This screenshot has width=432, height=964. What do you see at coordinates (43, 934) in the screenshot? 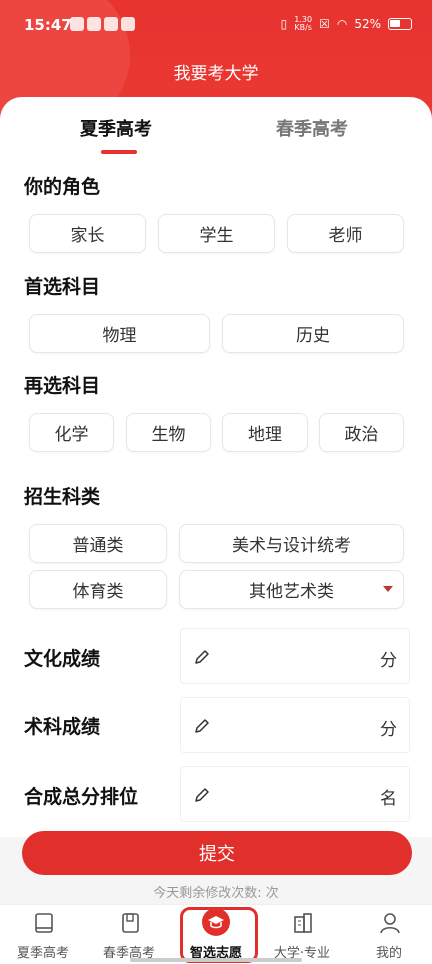
I see `nav-item-summer-exam: 夏季高考` at bounding box center [43, 934].